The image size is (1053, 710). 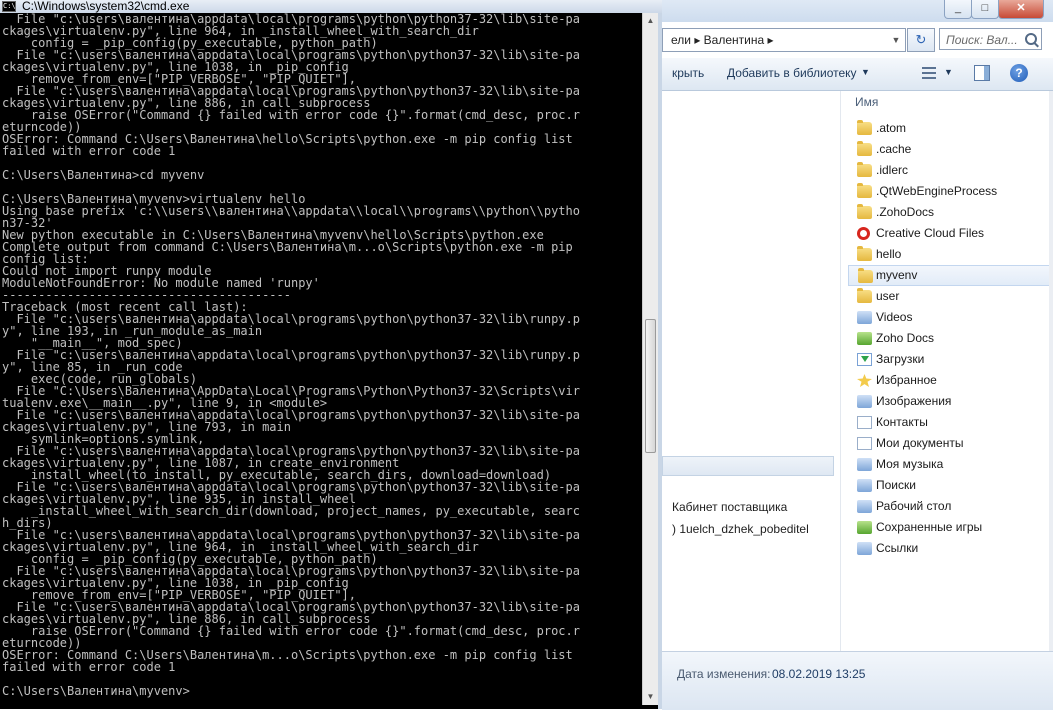 I want to click on file-item: .cache, so click(x=950, y=149).